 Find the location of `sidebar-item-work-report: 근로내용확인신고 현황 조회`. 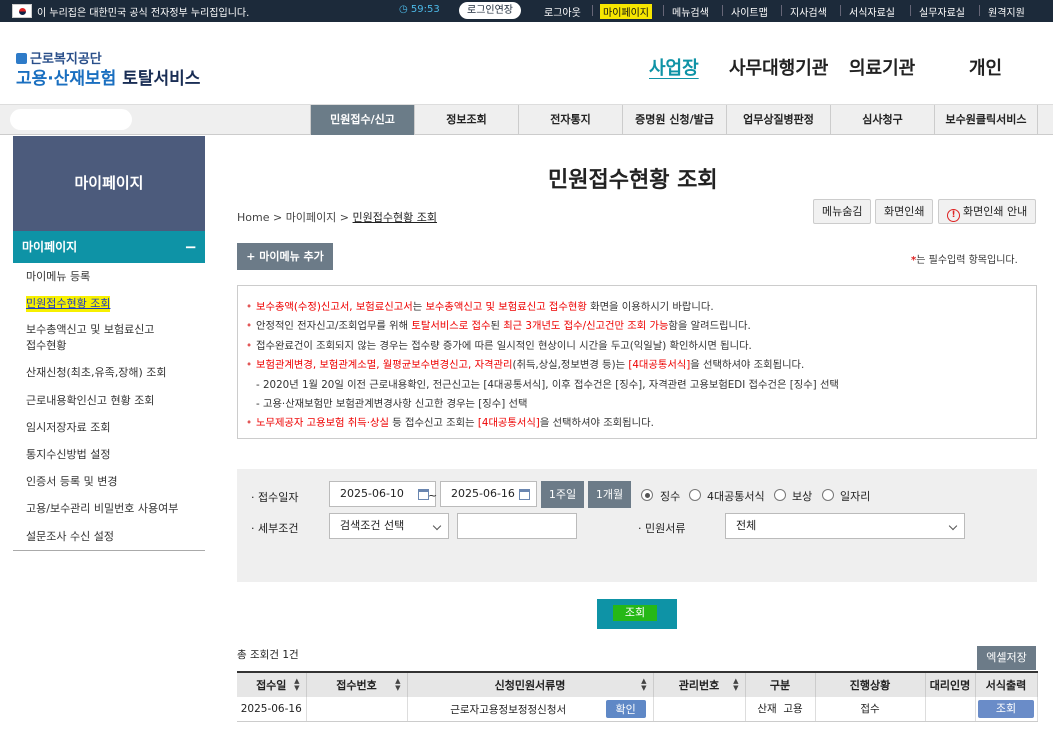

sidebar-item-work-report: 근로내용확인신고 현황 조회 is located at coordinates (90, 401).